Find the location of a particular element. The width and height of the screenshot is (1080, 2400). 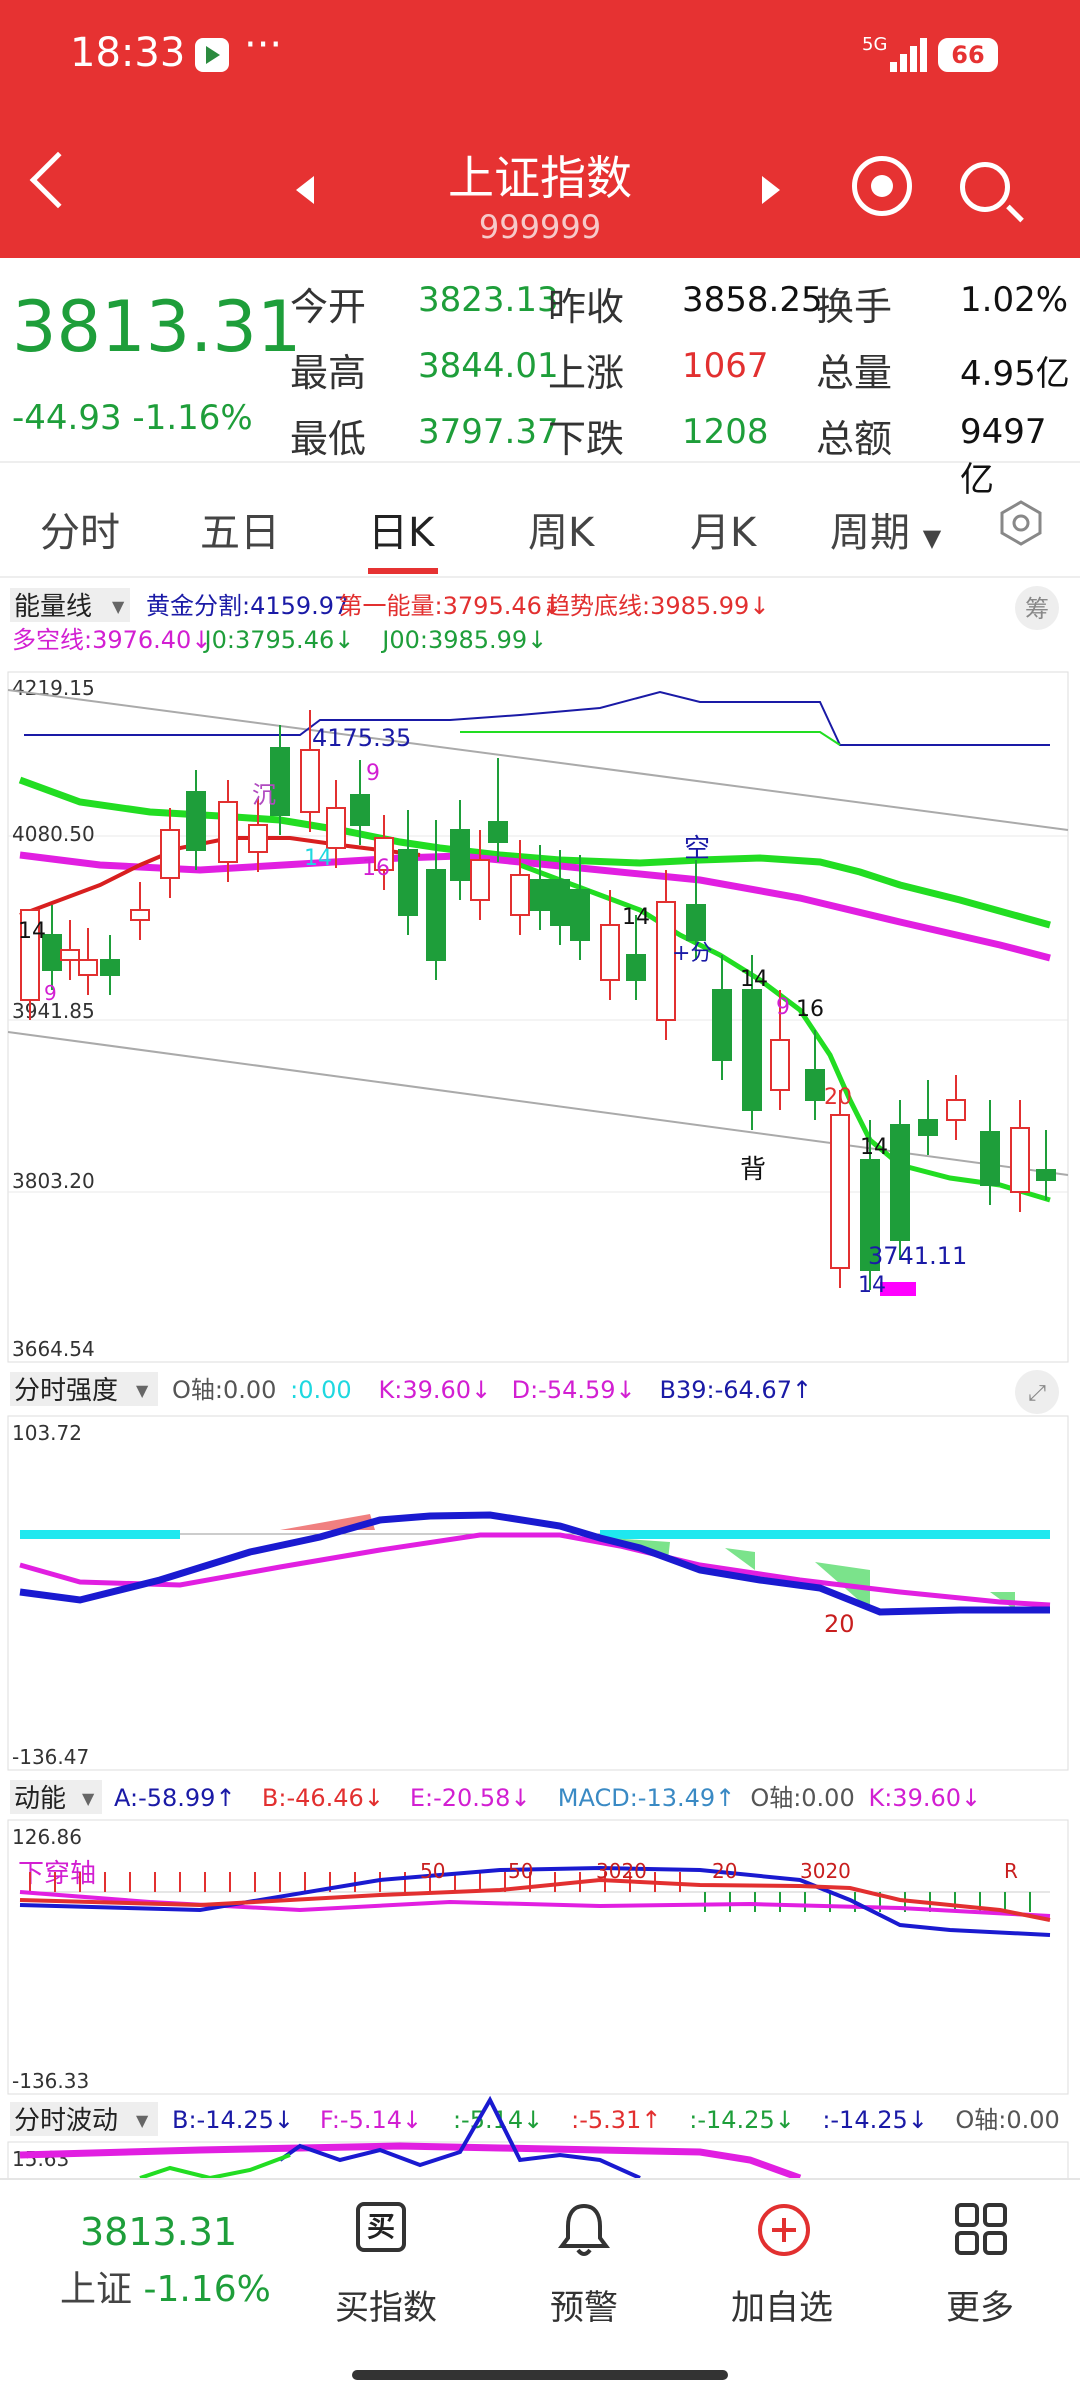

legend-item: K:39.60↓ is located at coordinates (435, 1390).